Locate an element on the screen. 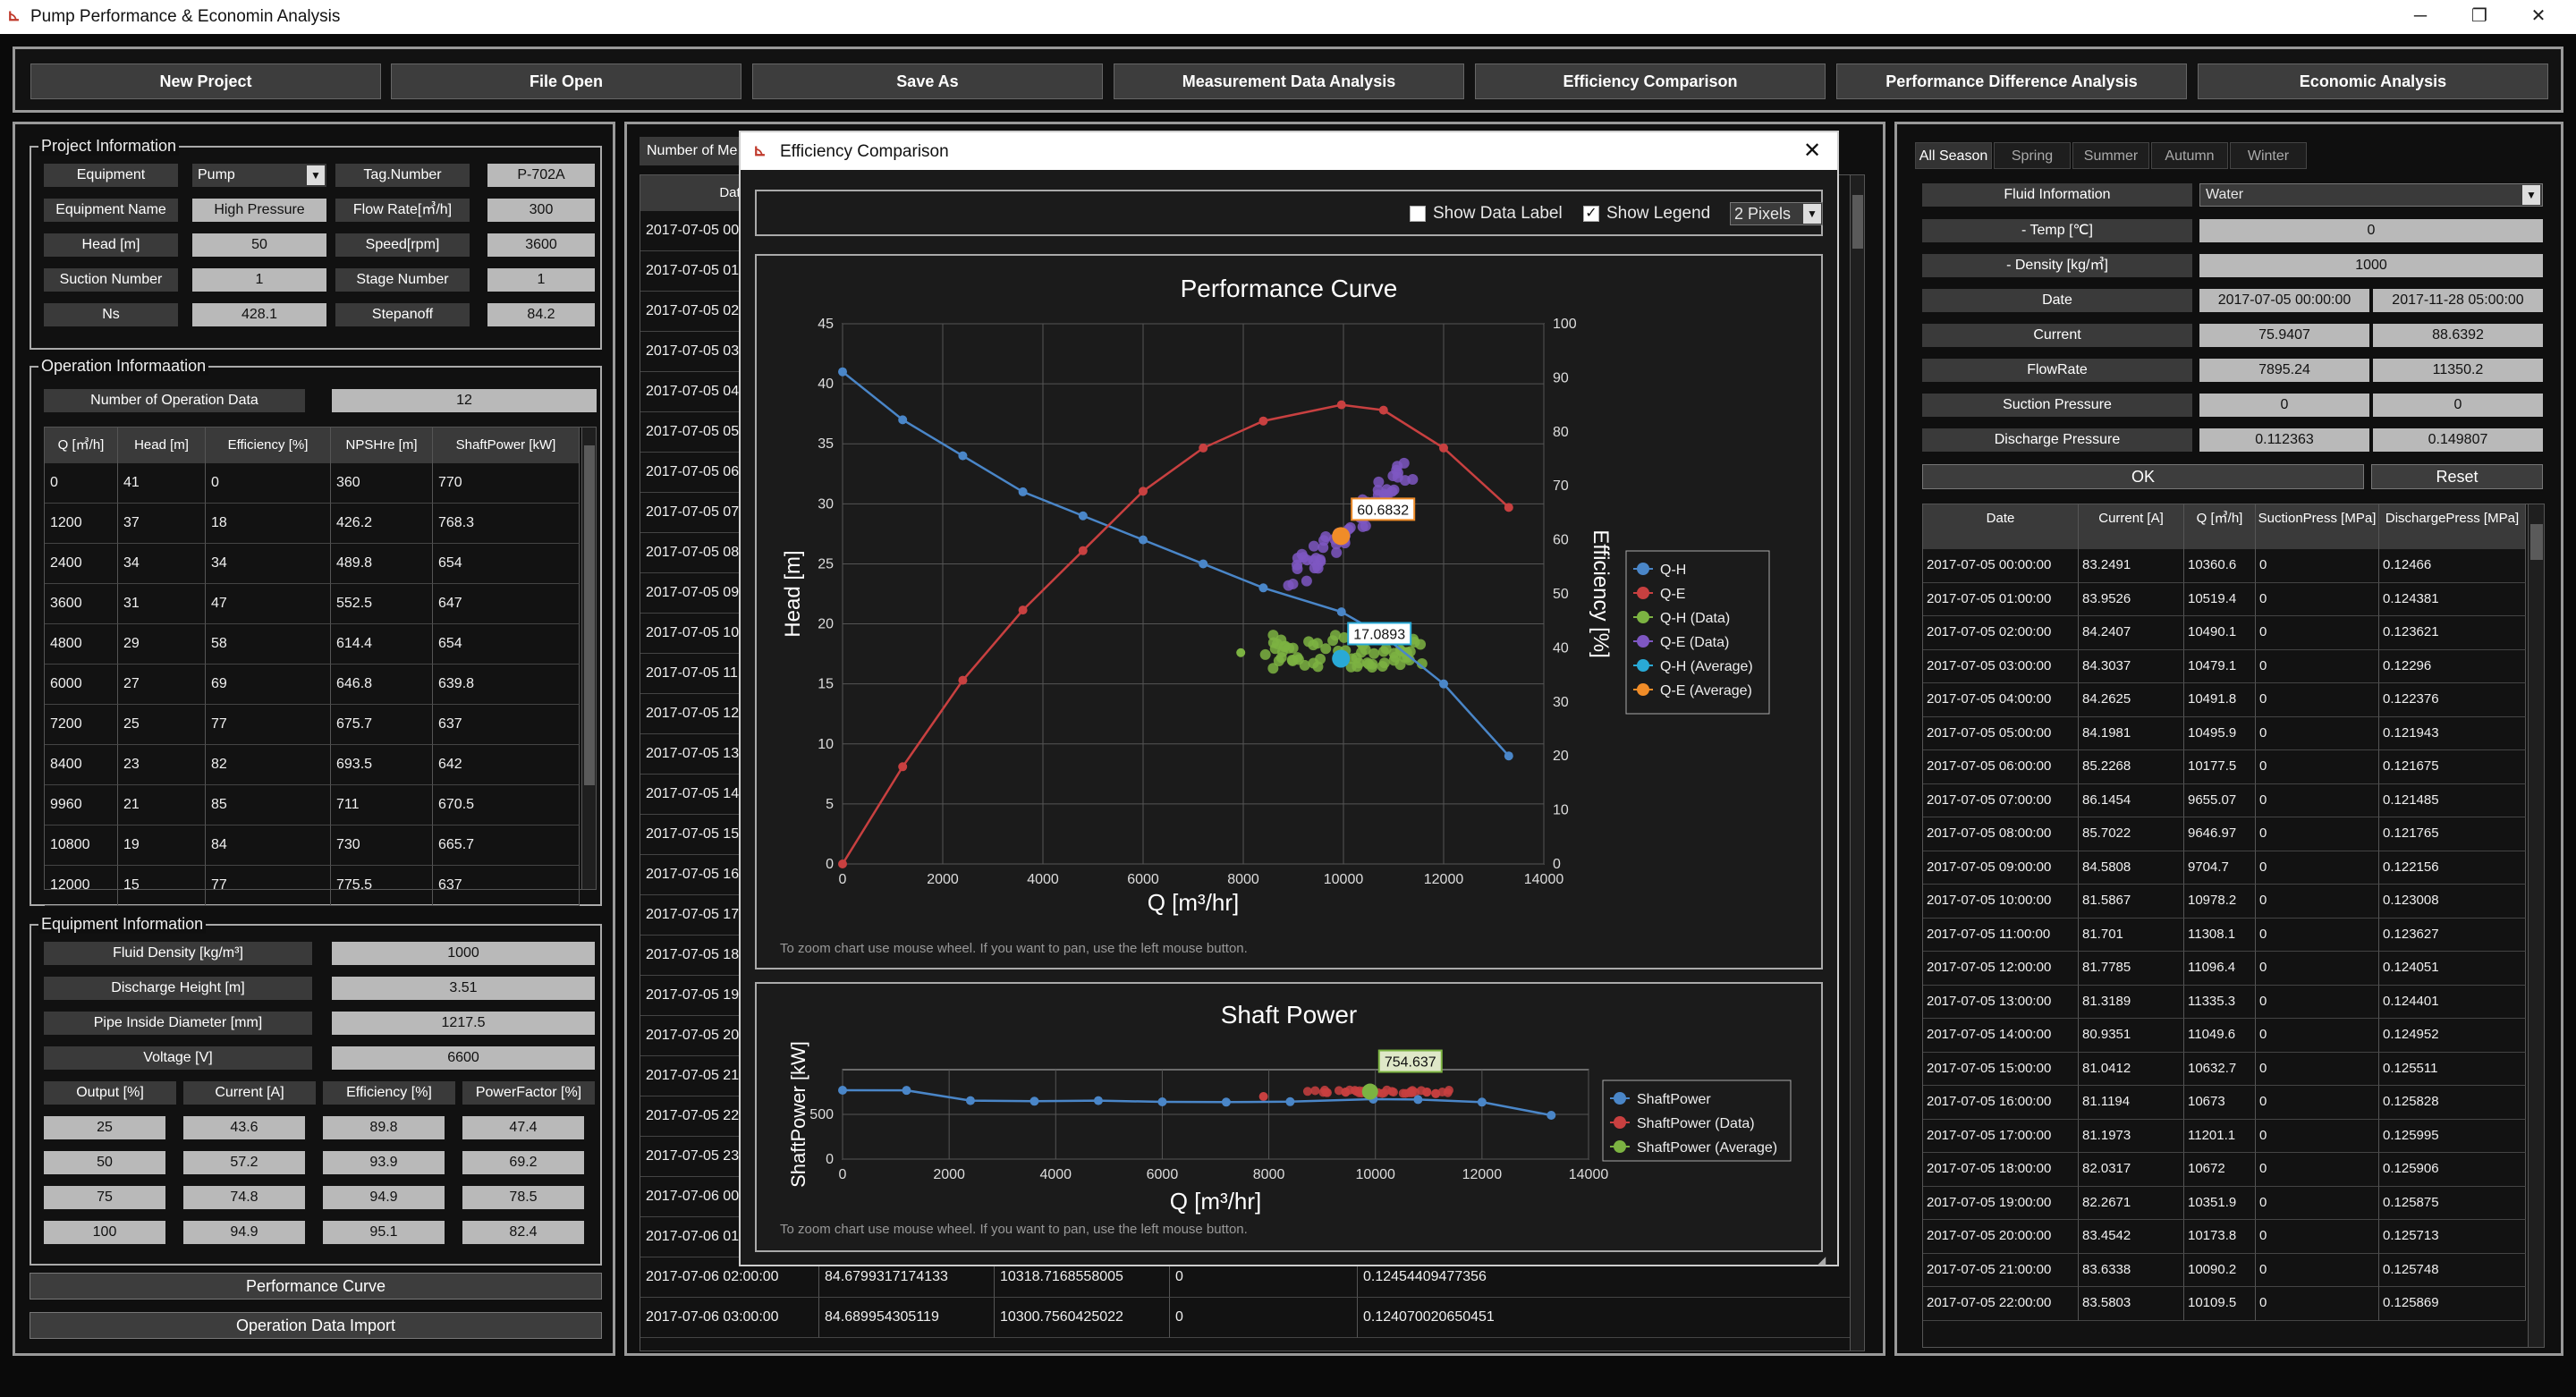 Image resolution: width=2576 pixels, height=1397 pixels. season-table-cell: 81.3189 is located at coordinates (2131, 1002).